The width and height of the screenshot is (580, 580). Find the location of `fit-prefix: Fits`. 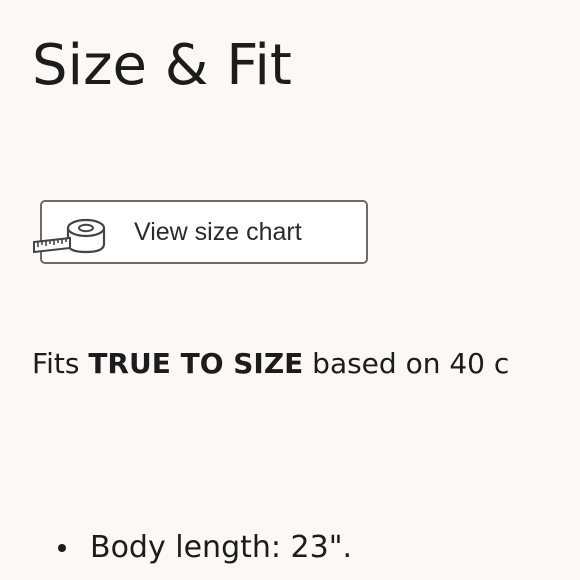

fit-prefix: Fits is located at coordinates (60, 363).